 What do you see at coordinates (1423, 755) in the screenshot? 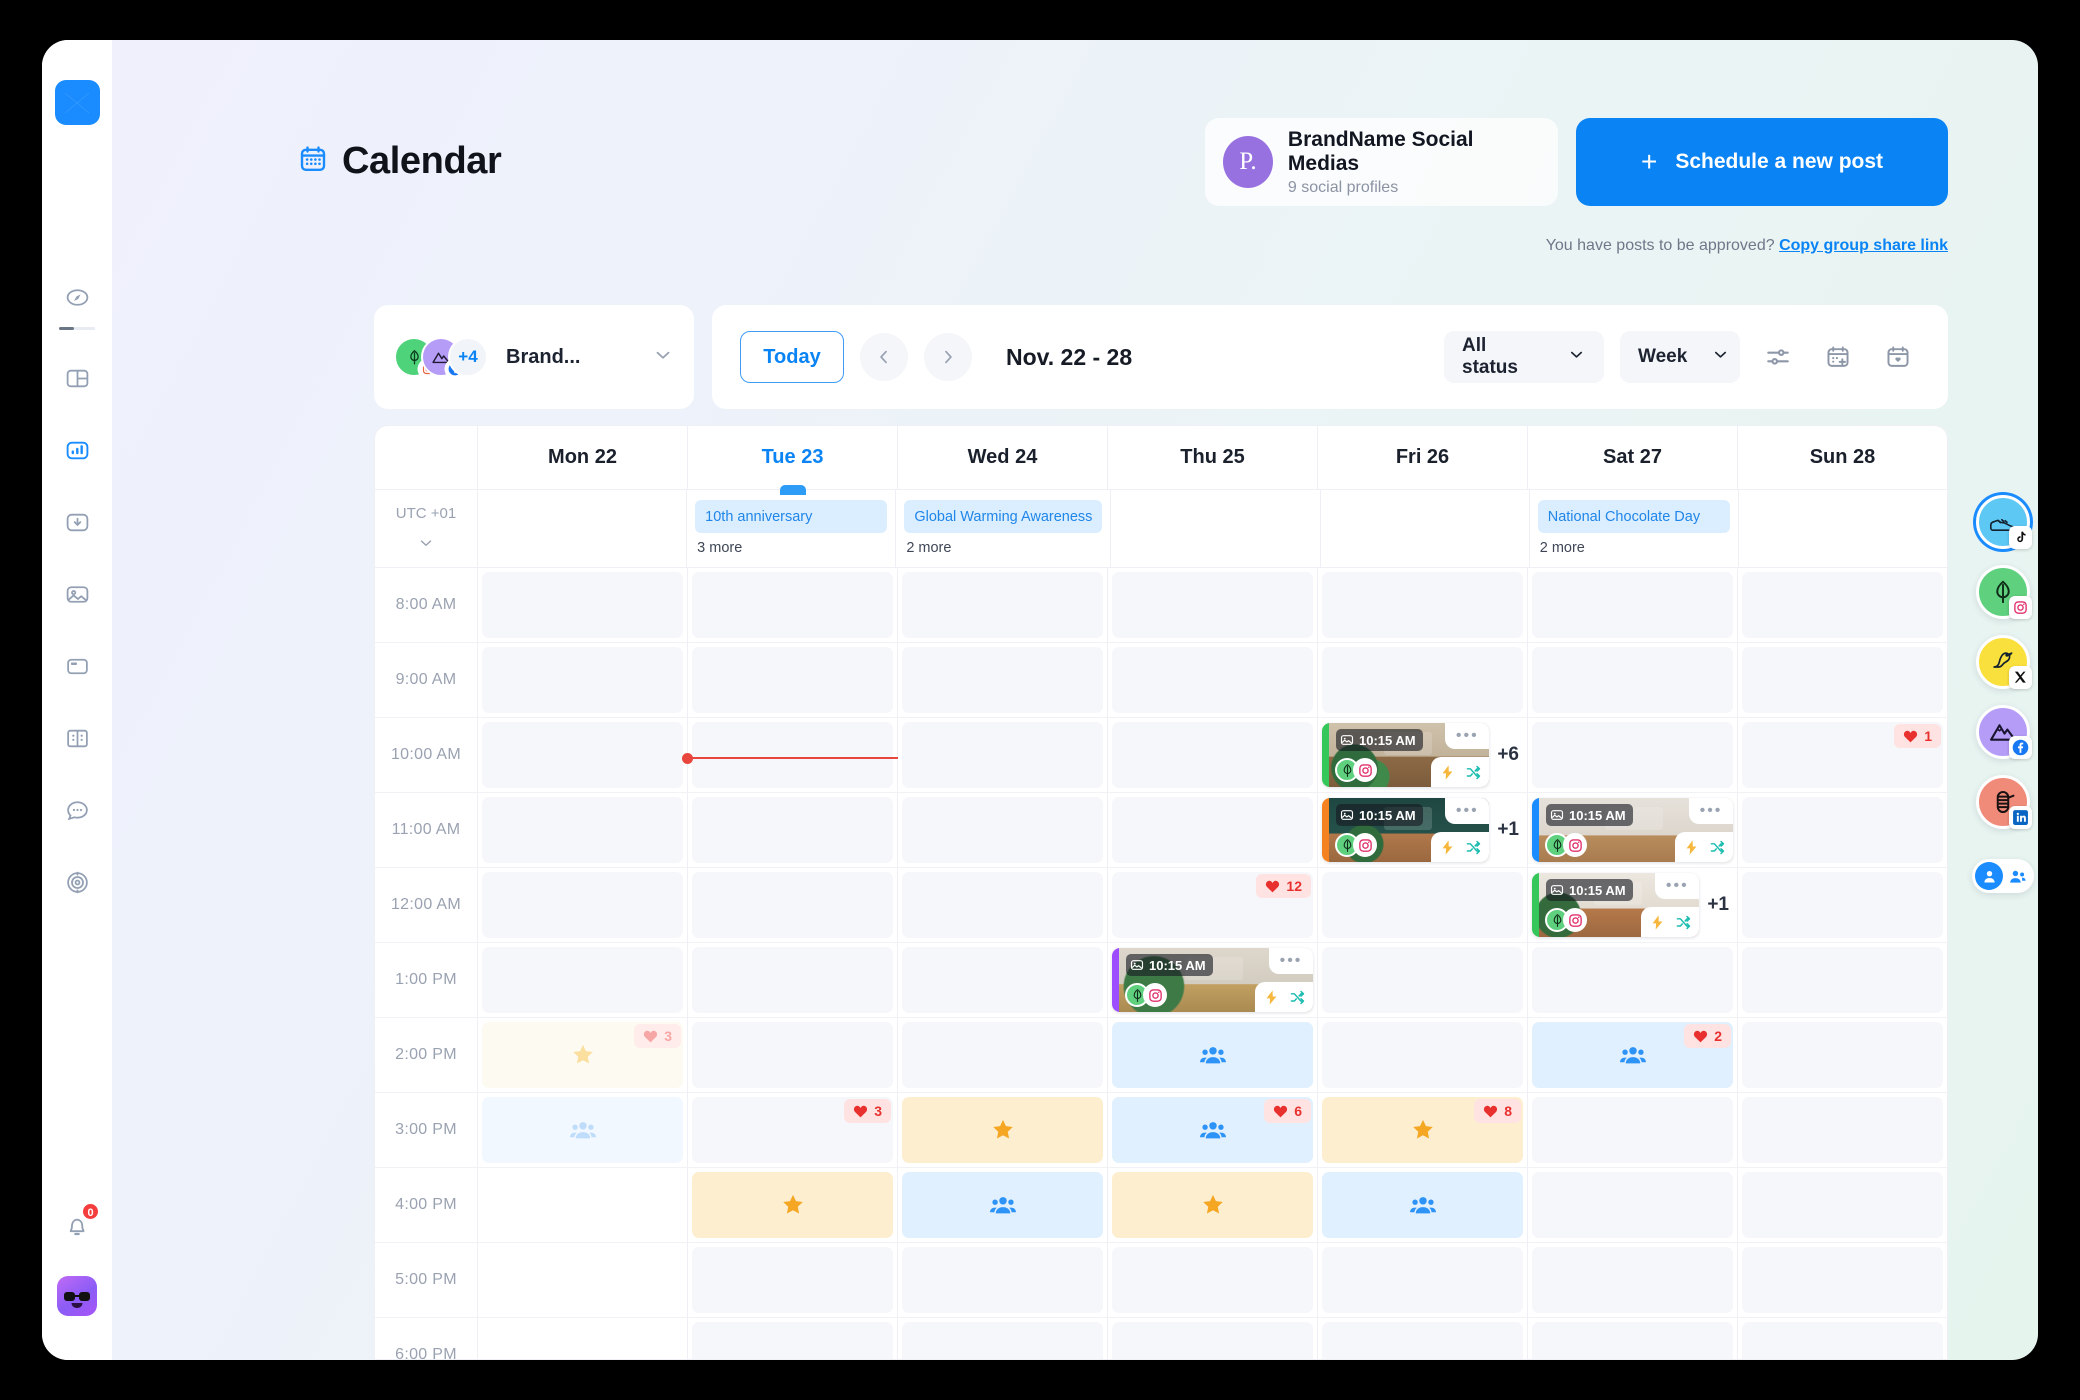
I see `calendar-cell: 10:15 AM ••• +6` at bounding box center [1423, 755].